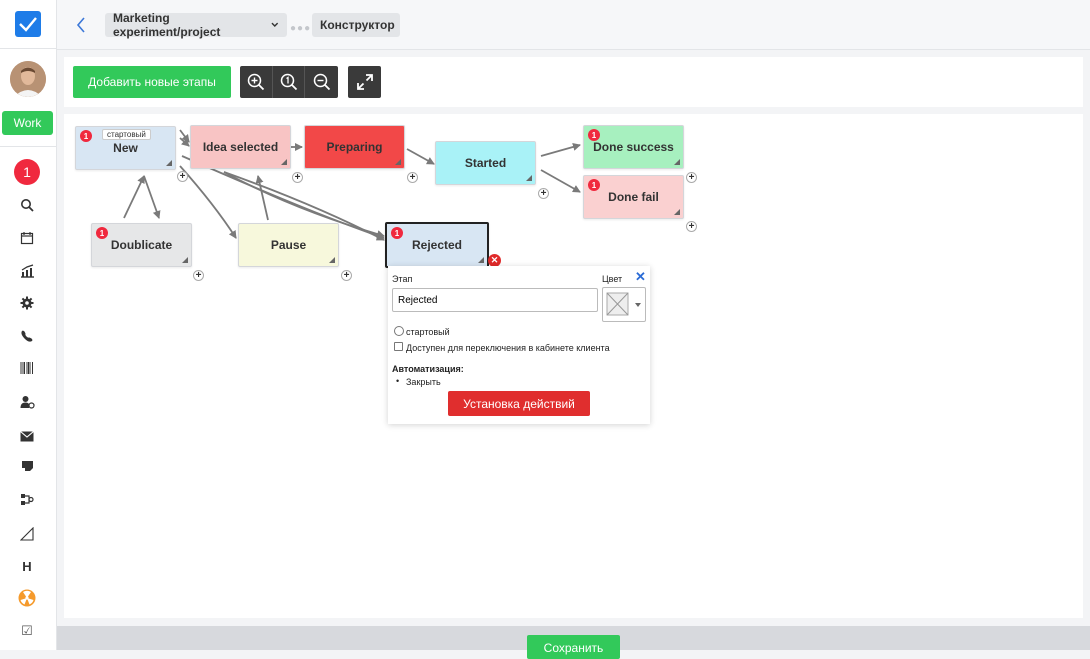  Describe the element at coordinates (27, 303) in the screenshot. I see `gear-icon` at that location.